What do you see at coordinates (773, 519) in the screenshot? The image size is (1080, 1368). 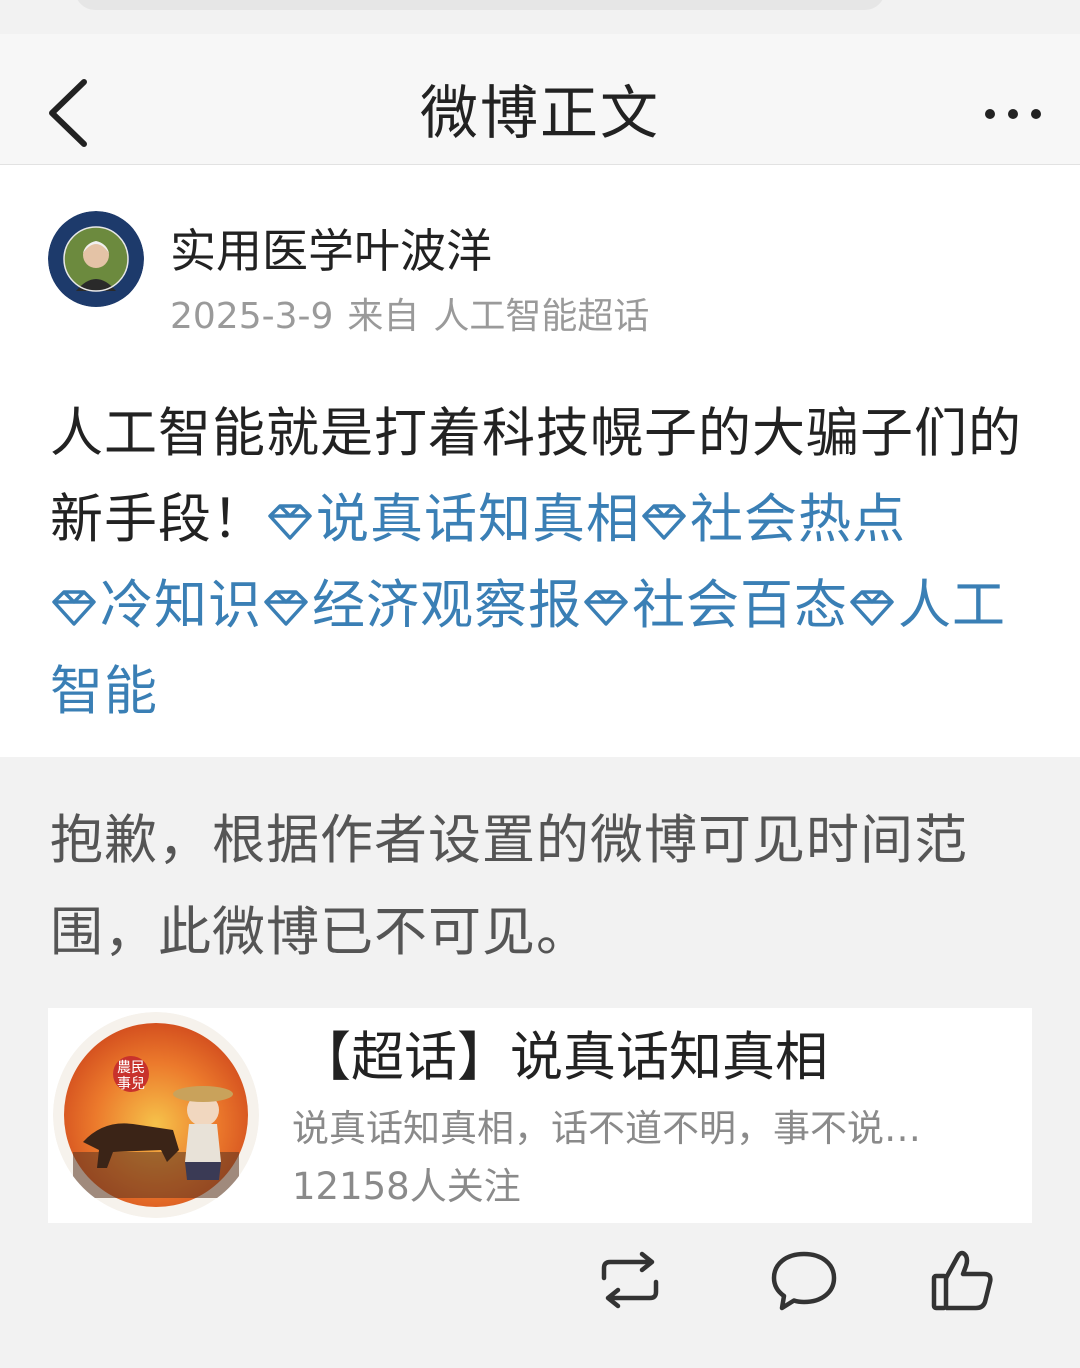 I see `topic-link: 社会热点` at bounding box center [773, 519].